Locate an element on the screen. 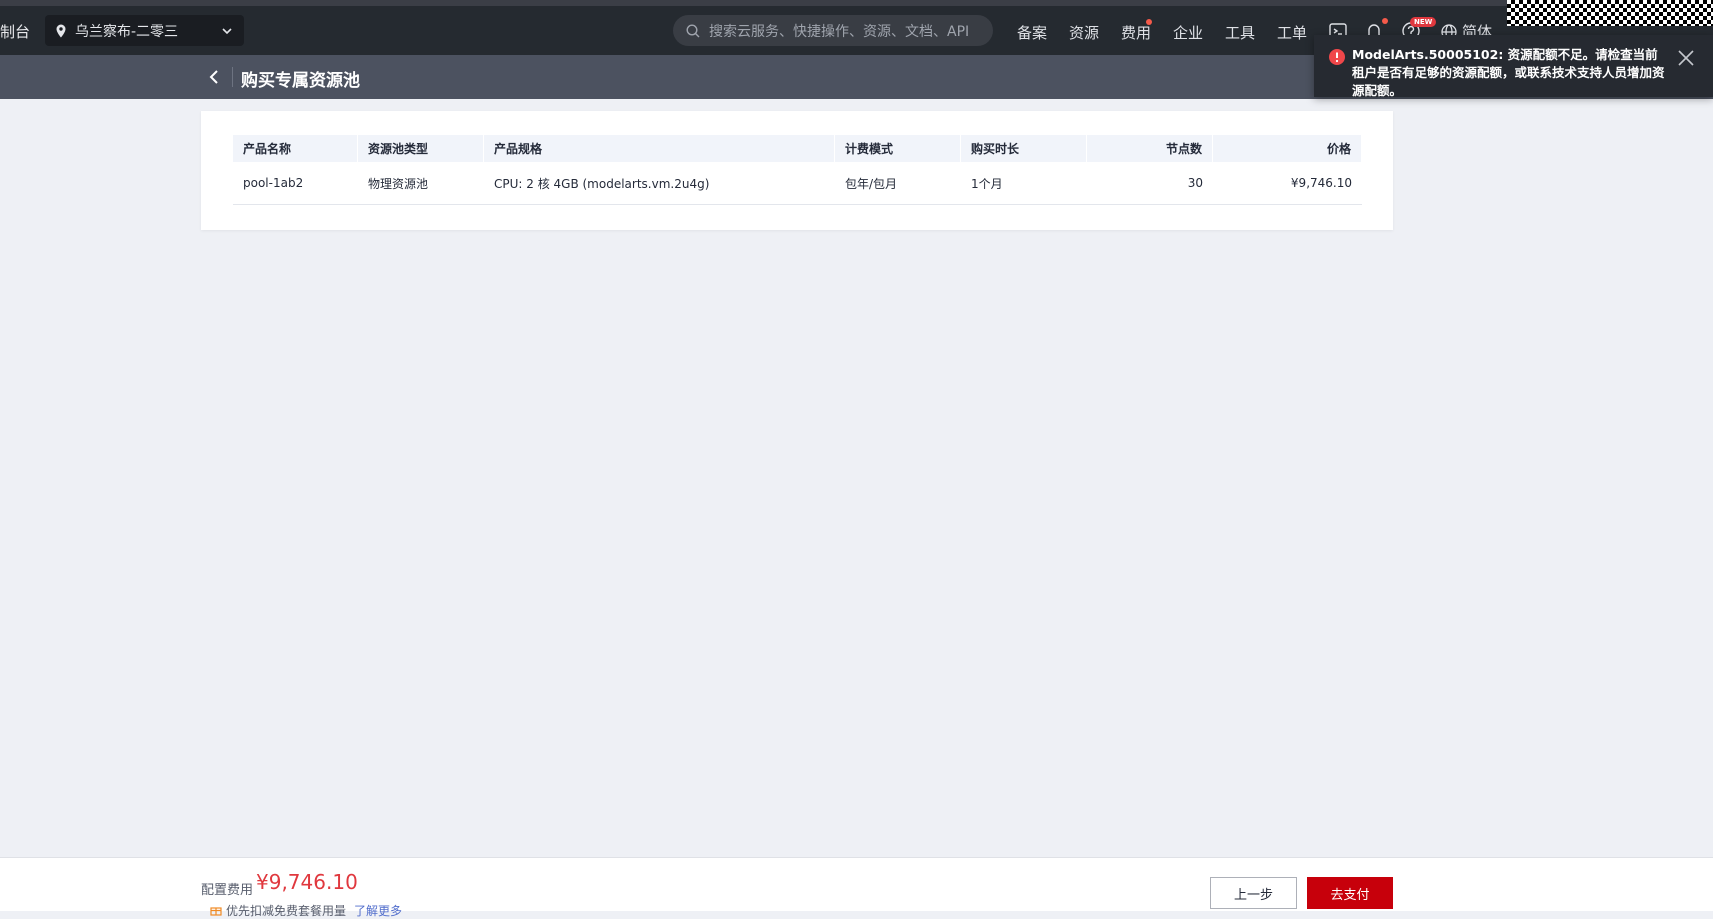 The width and height of the screenshot is (1713, 919). promo-text: 优先扣减免费套餐用量 is located at coordinates (286, 911).